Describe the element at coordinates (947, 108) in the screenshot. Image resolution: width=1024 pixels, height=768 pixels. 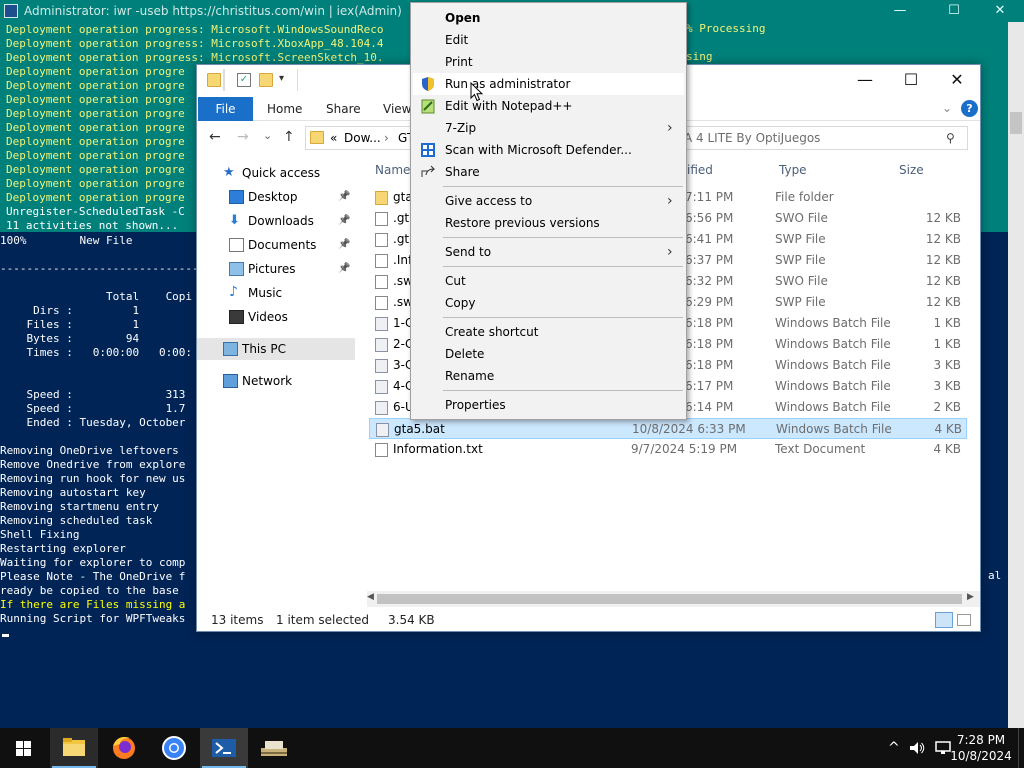
I see `expand-ribbon-icon: ⌄` at that location.